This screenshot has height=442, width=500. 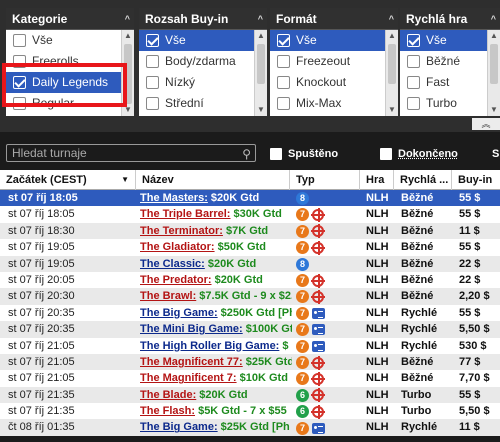 I want to click on tournament-name: The Blade: $20K Gtd, so click(x=216, y=395).